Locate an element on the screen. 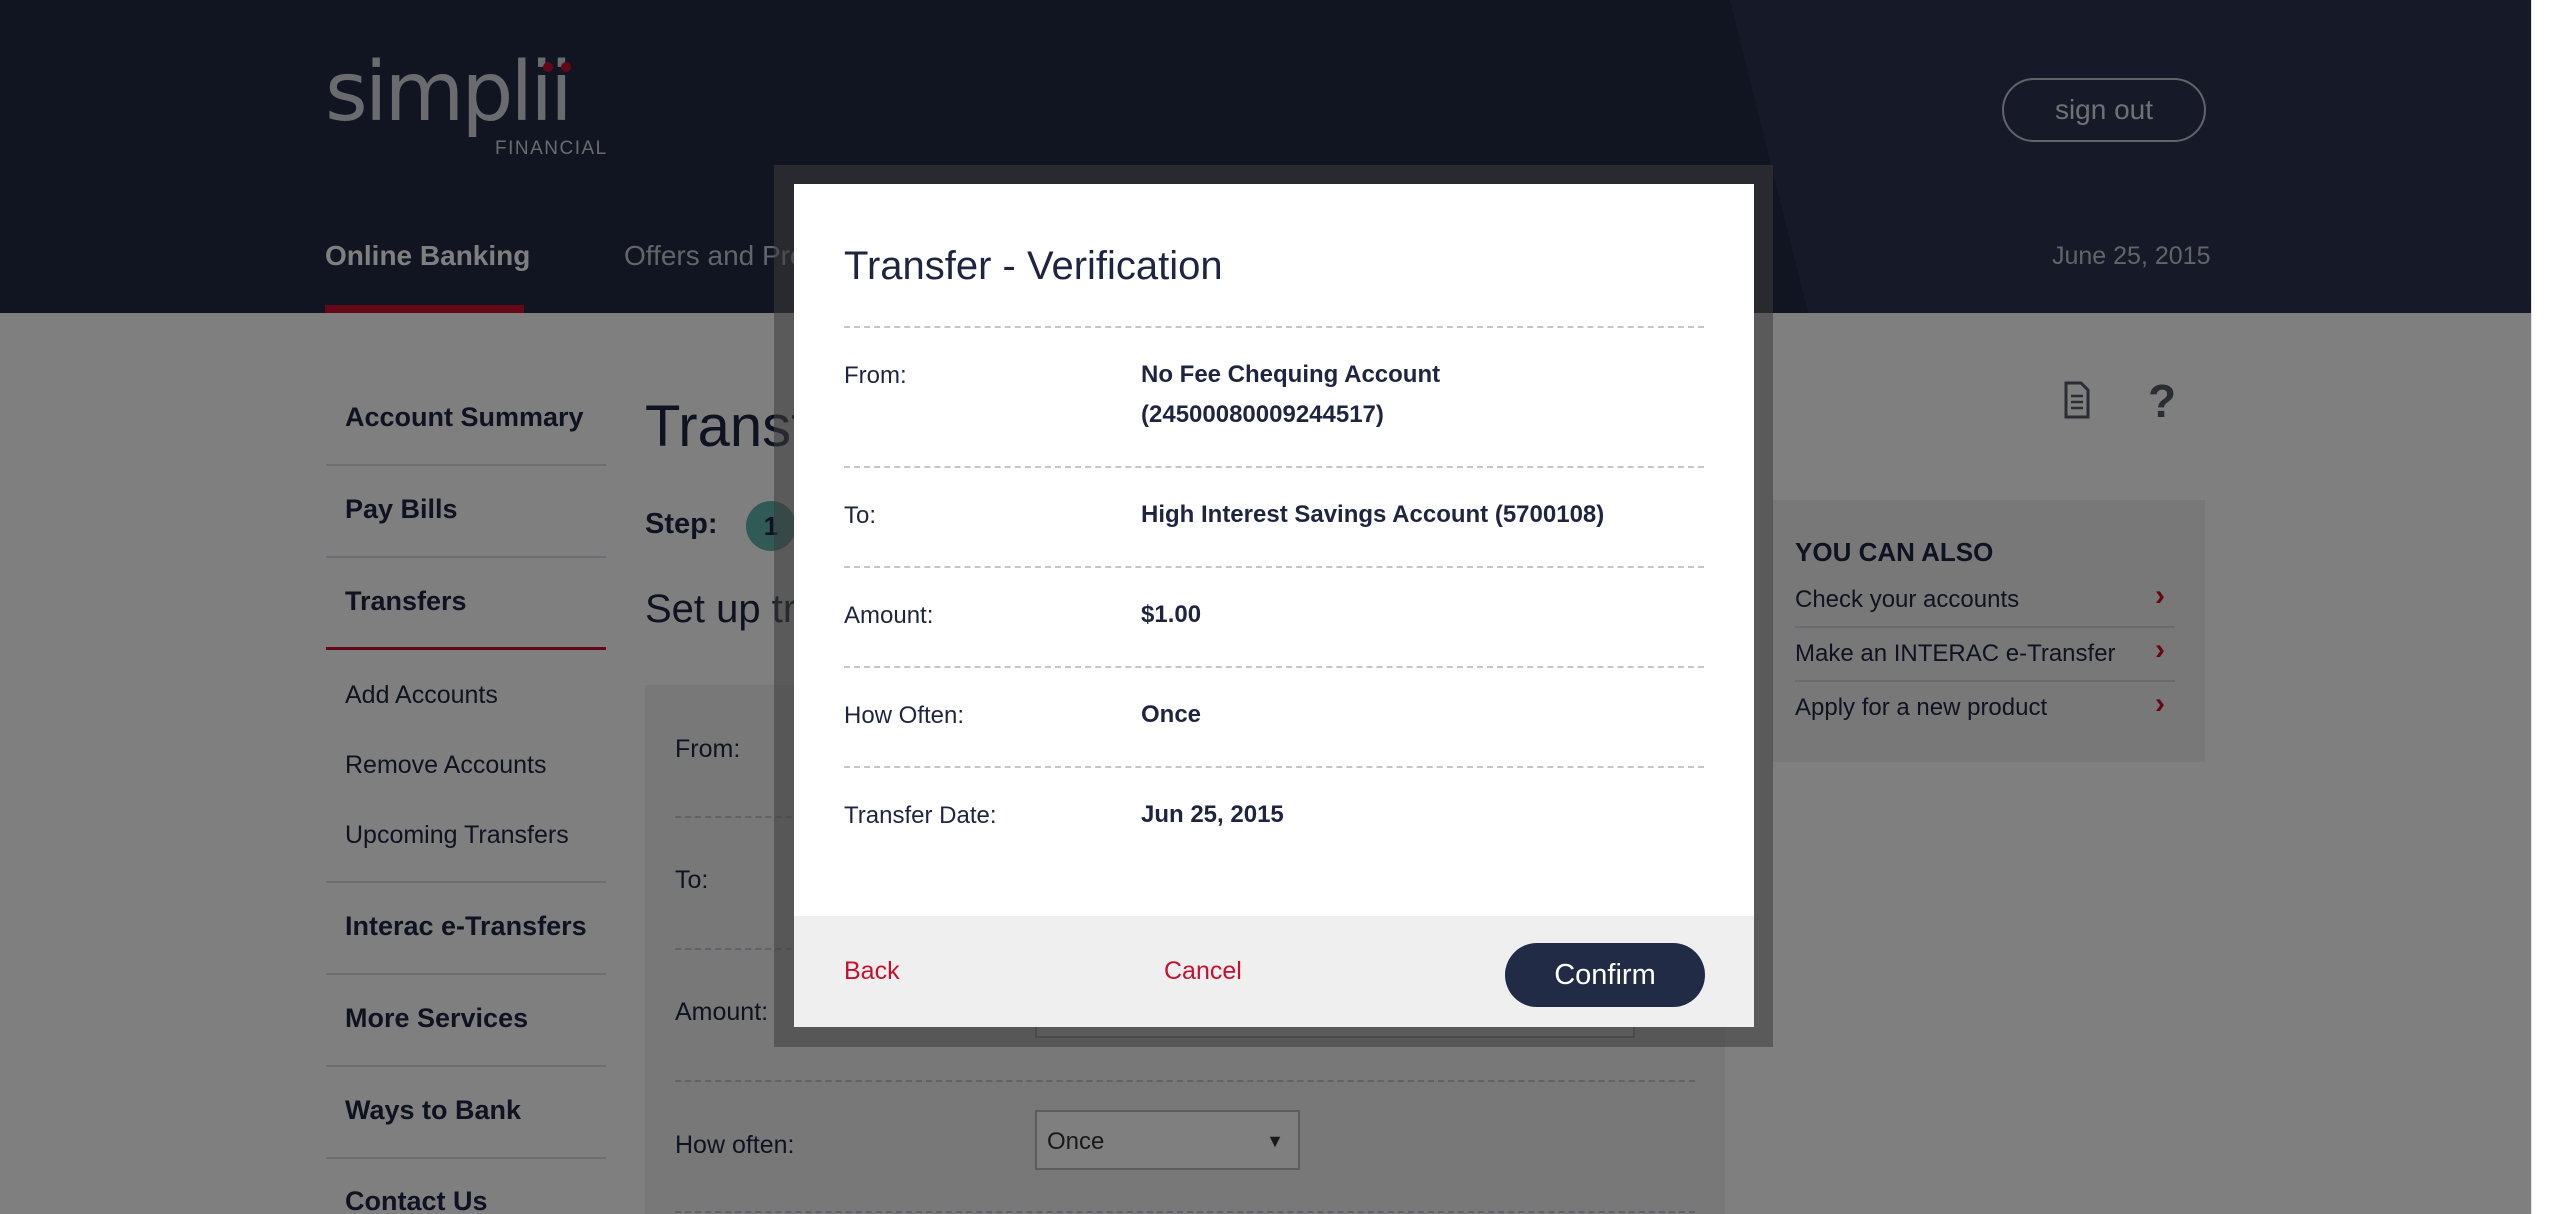 Image resolution: width=2560 pixels, height=1214 pixels. verify-how-often-label: How Often: is located at coordinates (904, 715).